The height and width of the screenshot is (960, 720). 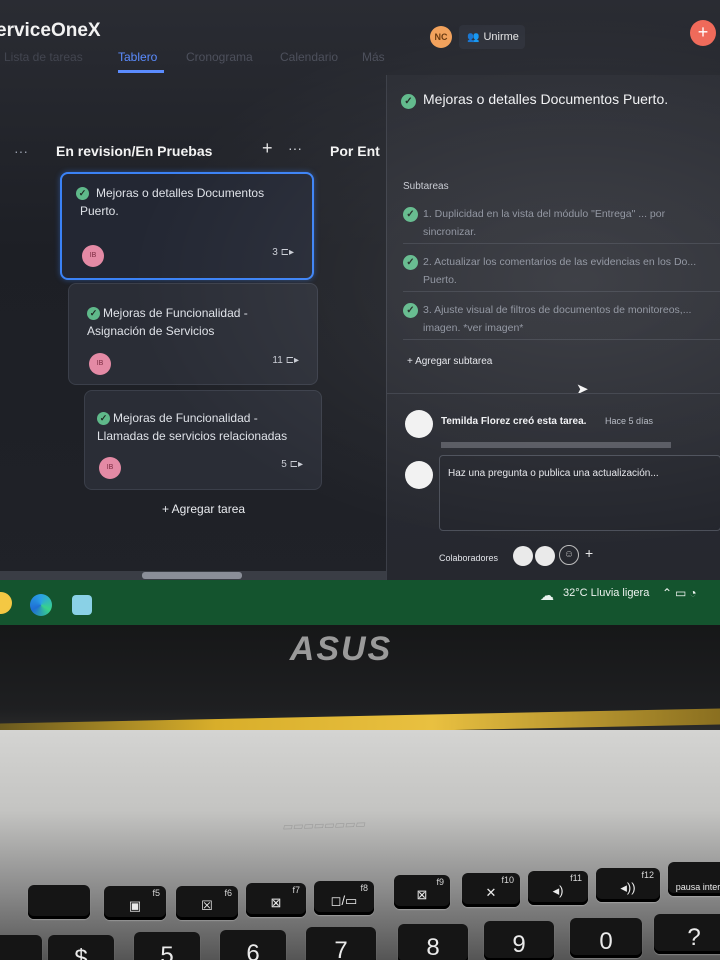 What do you see at coordinates (219, 57) in the screenshot?
I see `tab-cronograma: Cronograma` at bounding box center [219, 57].